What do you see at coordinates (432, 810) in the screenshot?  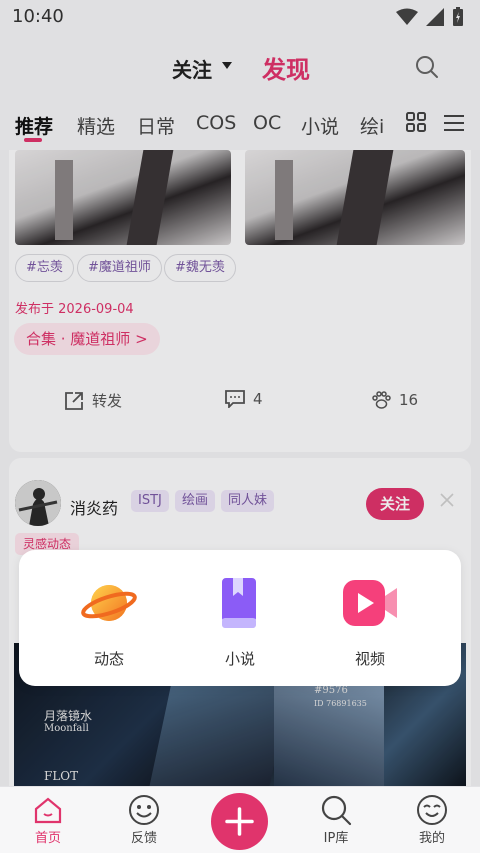 I see `profile-smiley-icon` at bounding box center [432, 810].